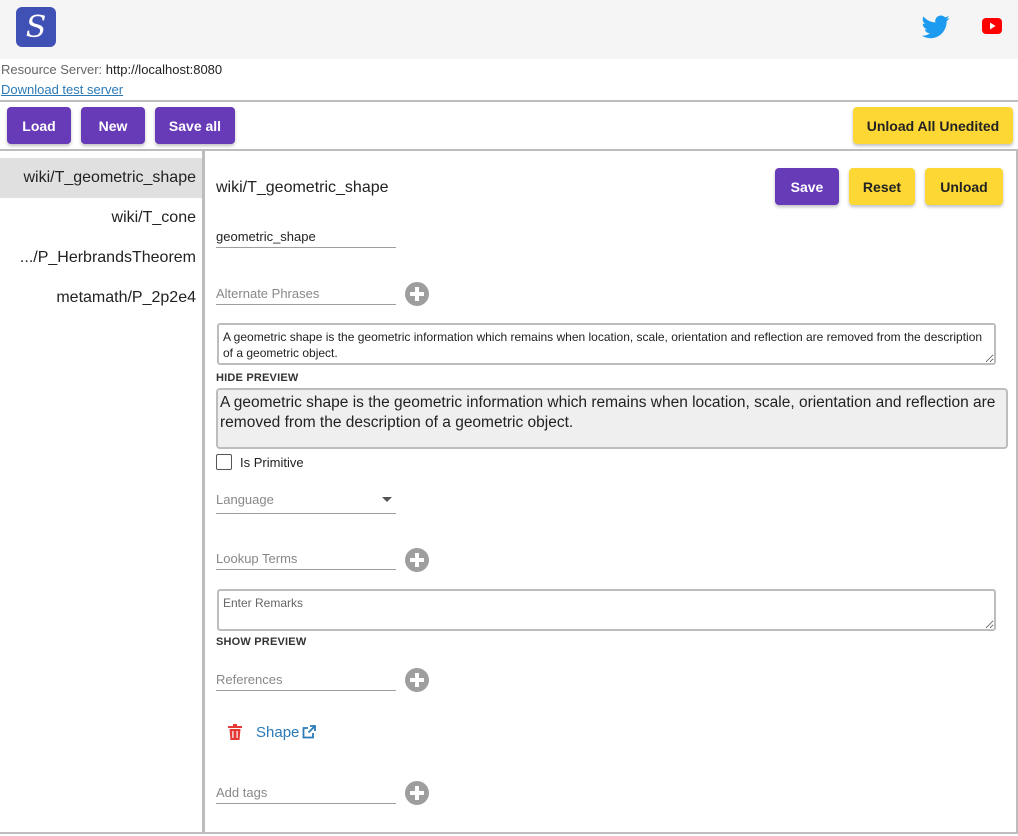  I want to click on unload-all-unedited-button: Unload All Unedited, so click(933, 125).